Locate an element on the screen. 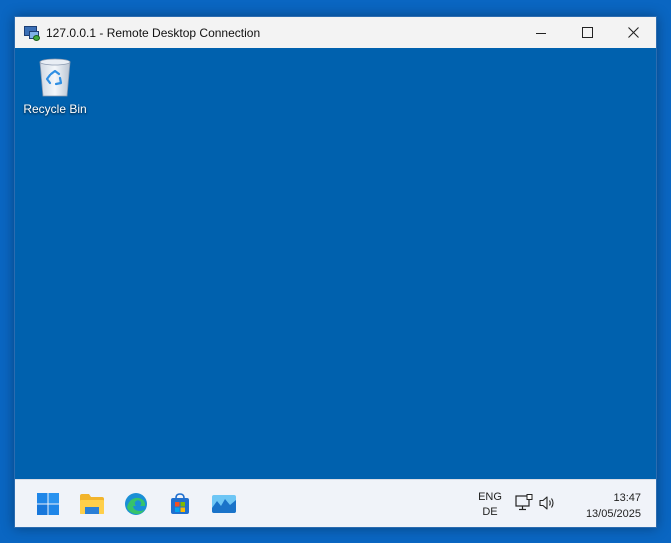  store-icon is located at coordinates (180, 503).